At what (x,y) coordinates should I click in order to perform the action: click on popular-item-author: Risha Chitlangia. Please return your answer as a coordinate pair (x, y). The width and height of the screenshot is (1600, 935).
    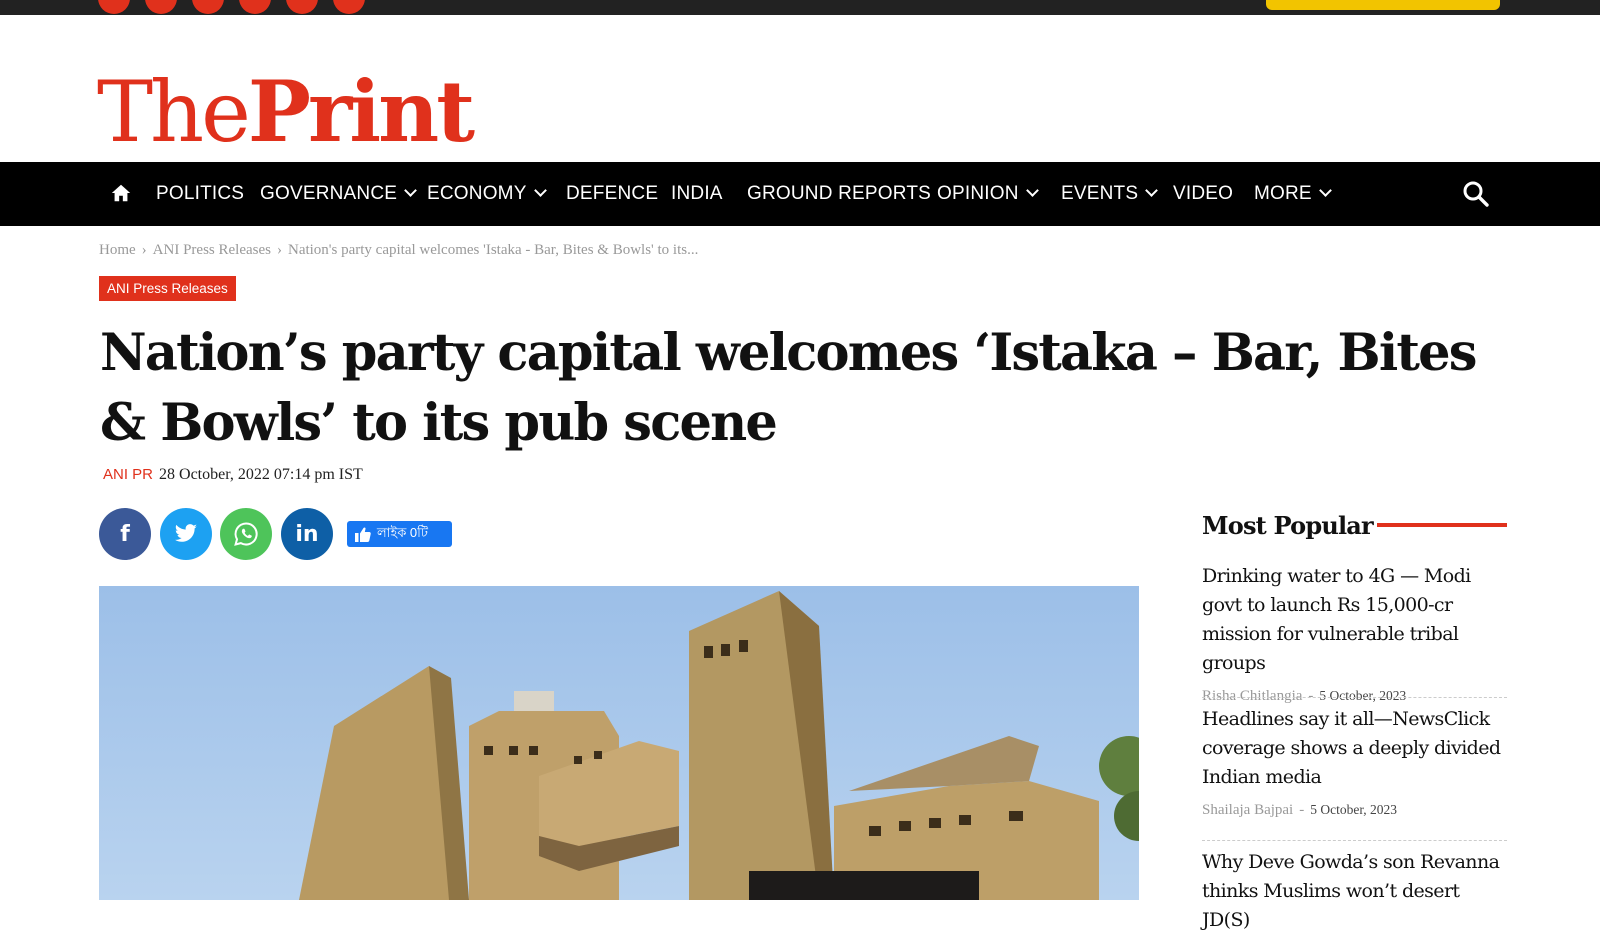
    Looking at the image, I should click on (1252, 696).